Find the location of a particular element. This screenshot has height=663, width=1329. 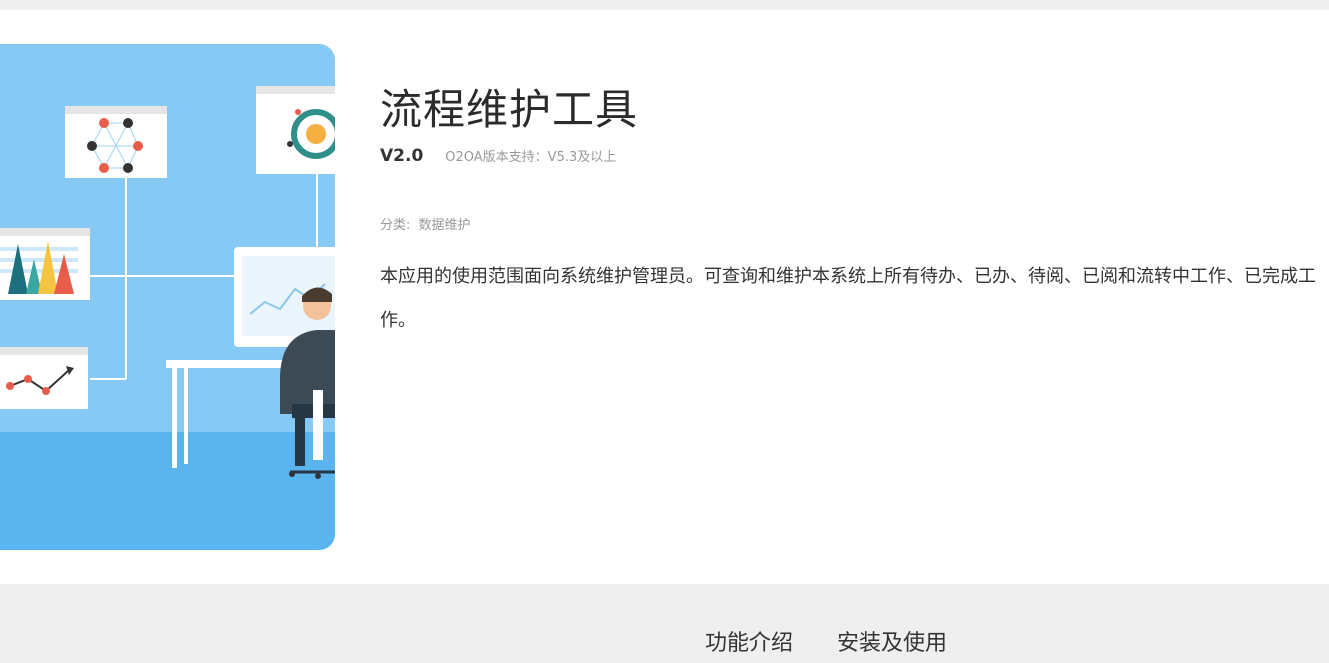

version-support-text: O2OA版本支持：V5.3及以上 is located at coordinates (531, 157).